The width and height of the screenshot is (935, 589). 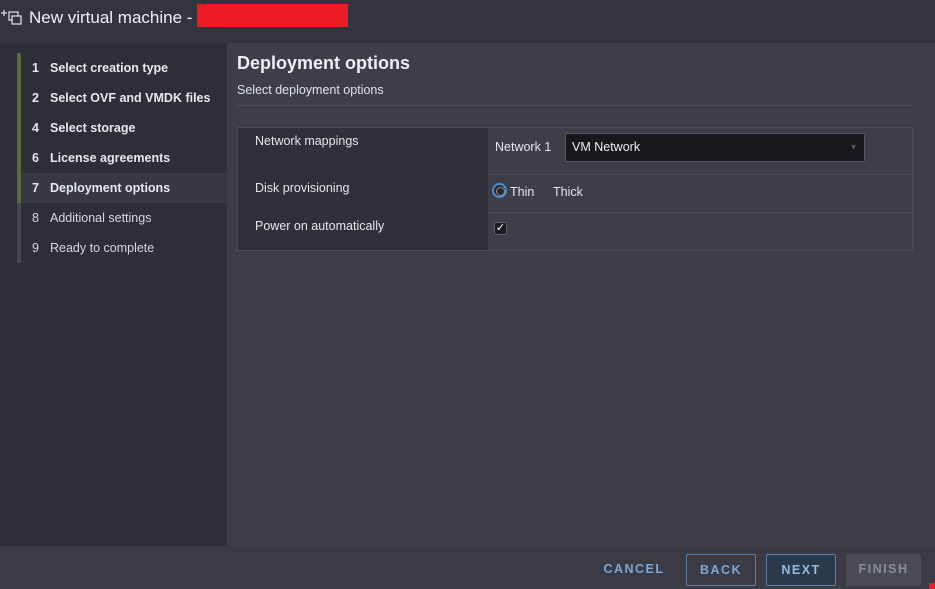 What do you see at coordinates (35, 128) in the screenshot?
I see `step-number: 4` at bounding box center [35, 128].